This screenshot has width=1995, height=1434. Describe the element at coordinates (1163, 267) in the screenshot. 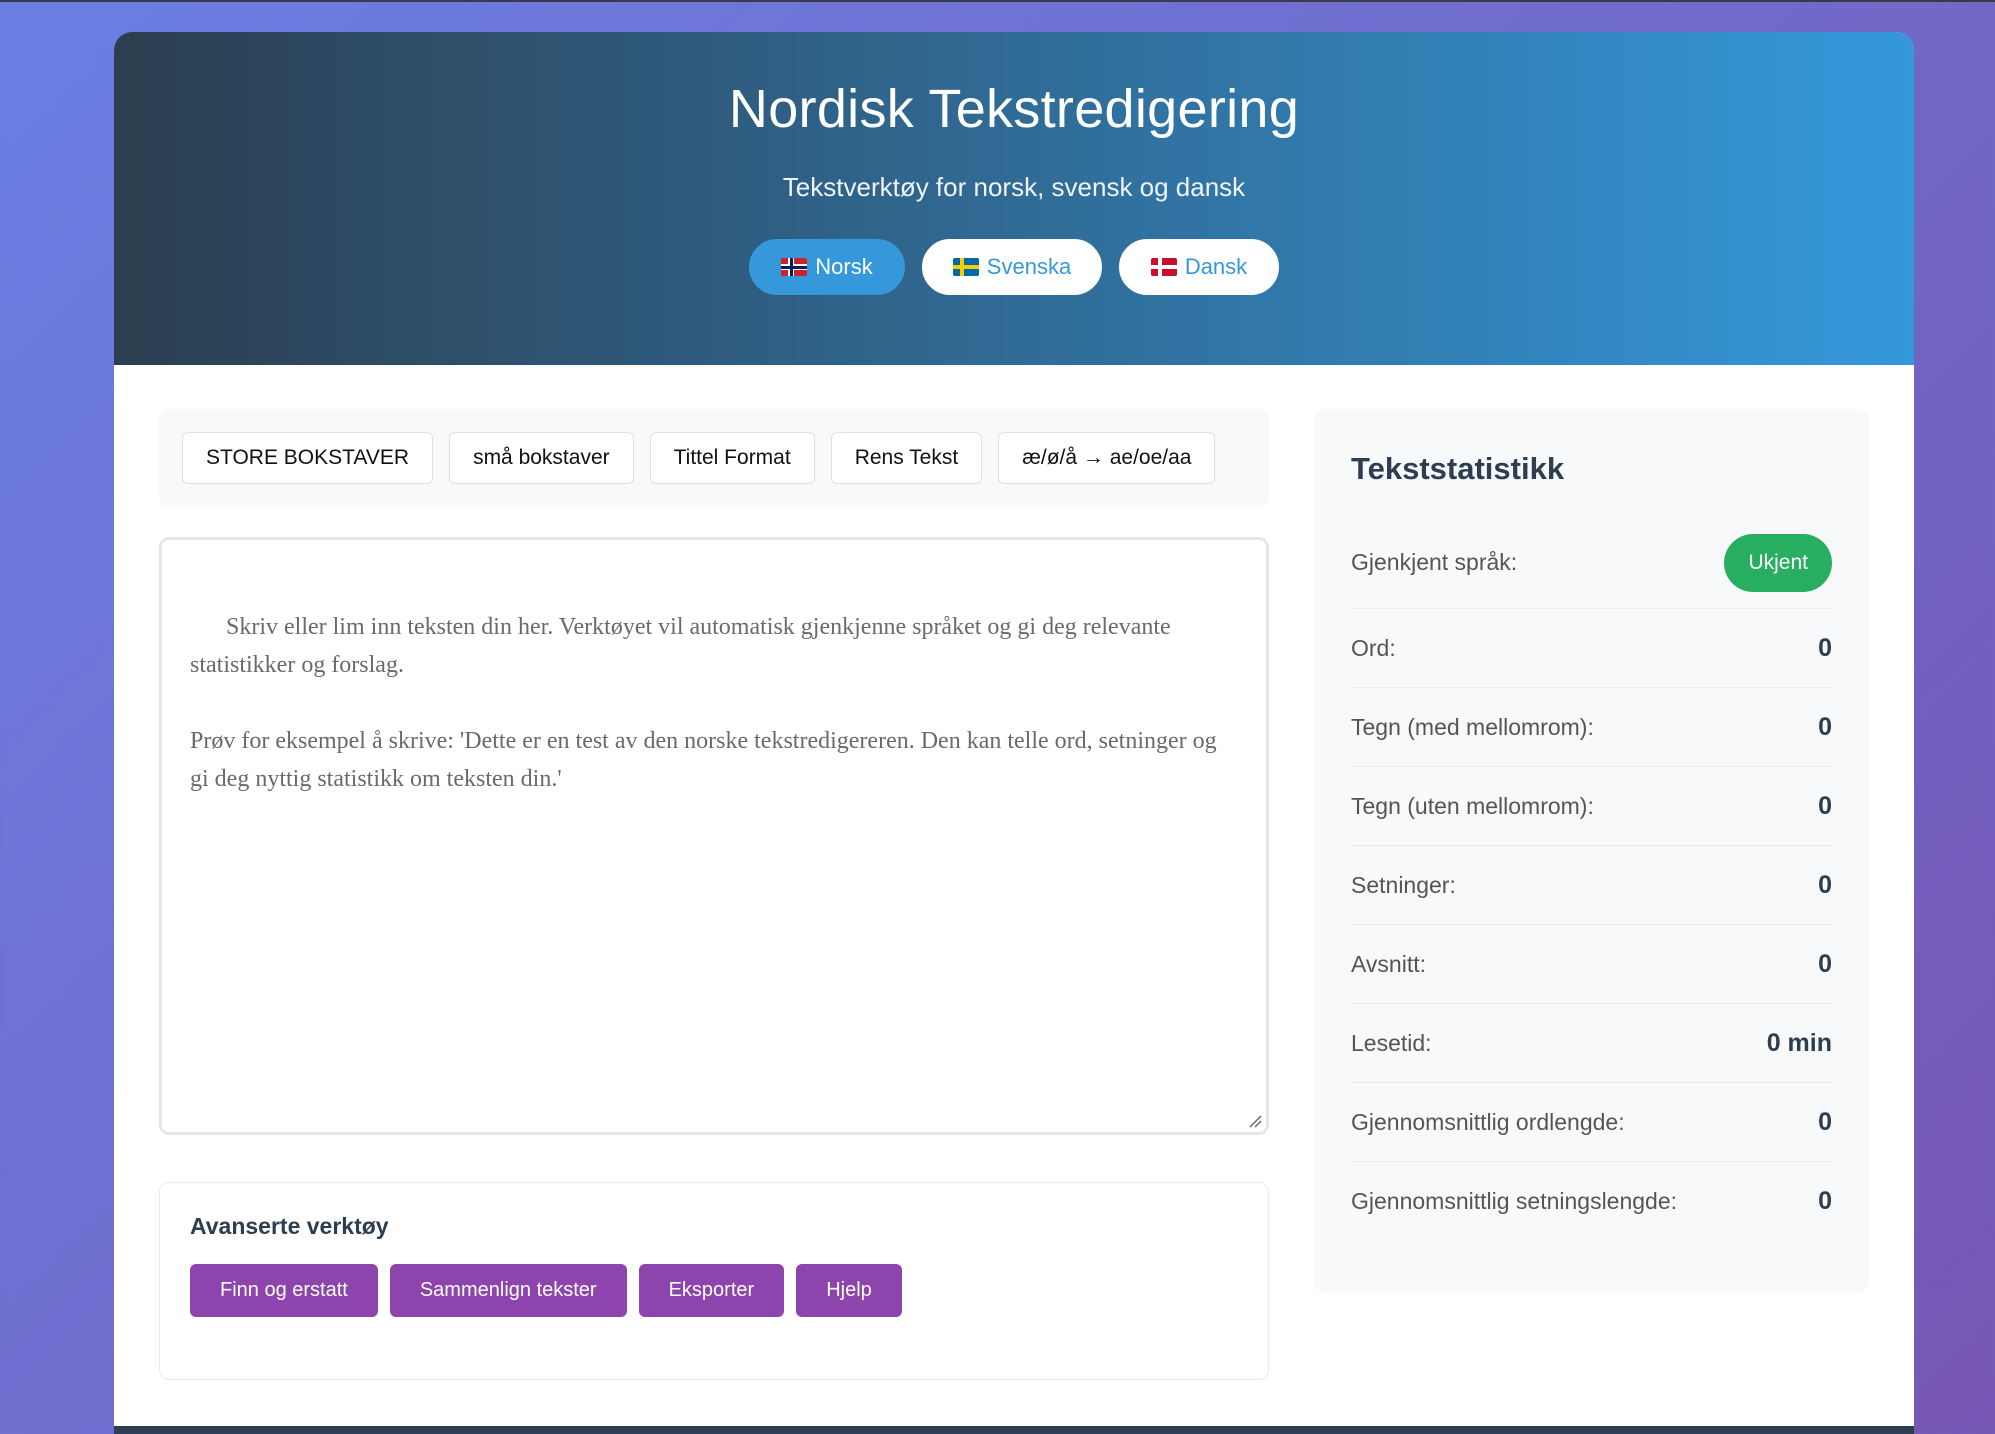

I see `denmark-flag-icon` at that location.